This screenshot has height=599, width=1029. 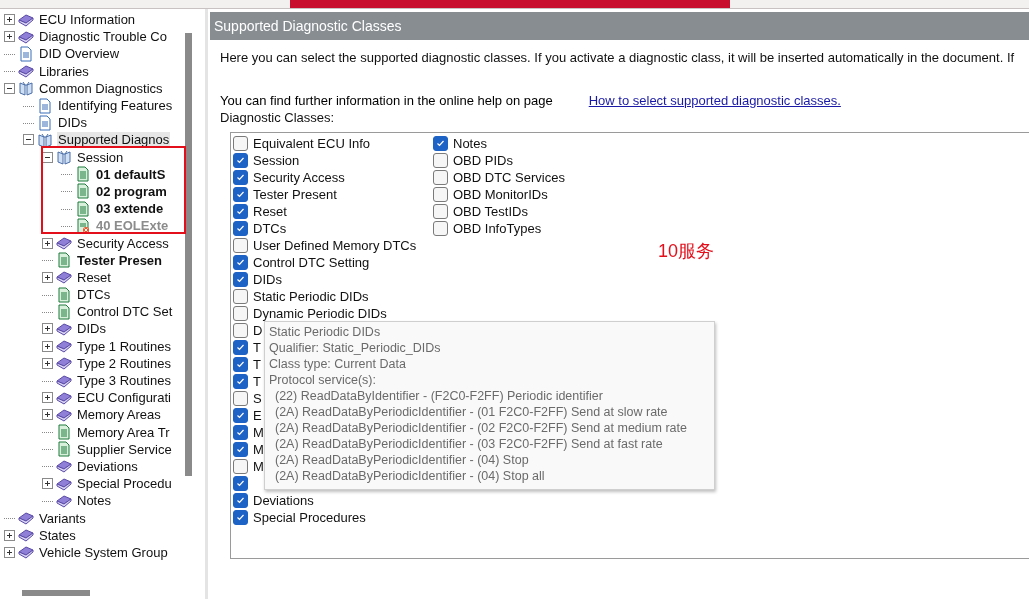 I want to click on tree-item: ECU Information, so click(x=87, y=20).